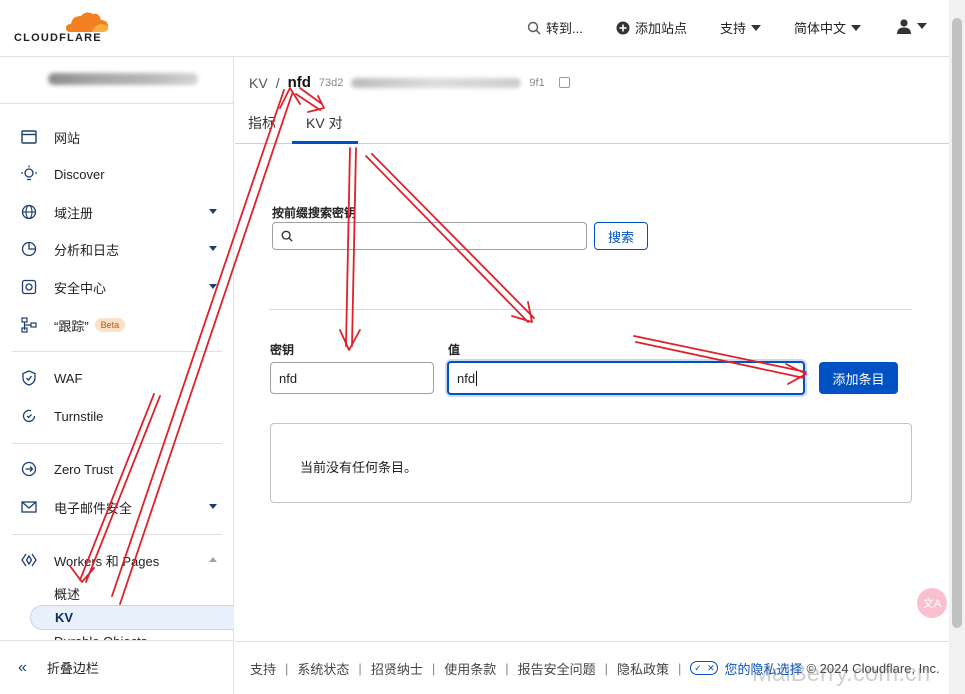 This screenshot has height=694, width=965. What do you see at coordinates (820, 28) in the screenshot?
I see `language-label: 简体中文` at bounding box center [820, 28].